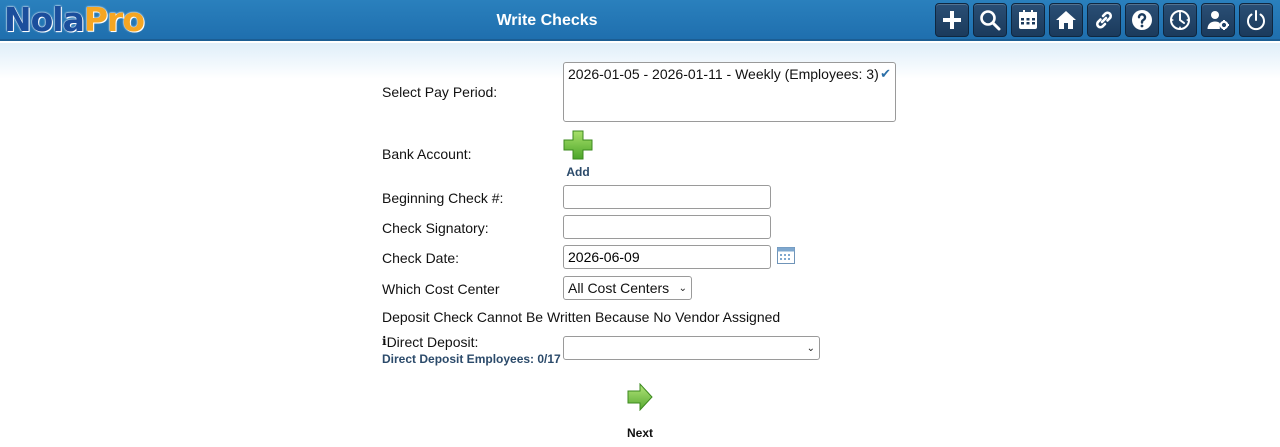  I want to click on cost-center-selected-text: All Cost Centers, so click(619, 288).